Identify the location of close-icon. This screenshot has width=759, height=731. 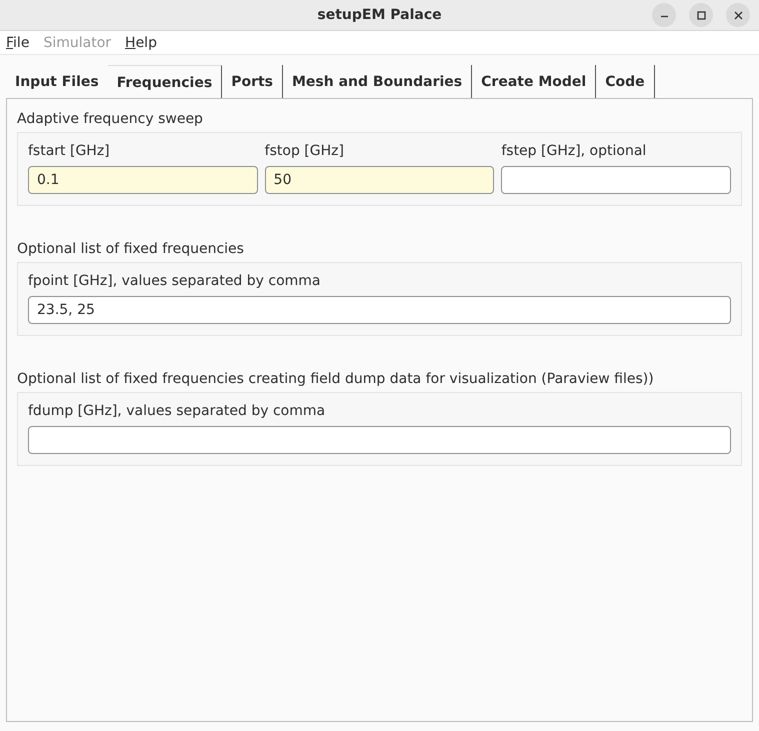
(738, 15).